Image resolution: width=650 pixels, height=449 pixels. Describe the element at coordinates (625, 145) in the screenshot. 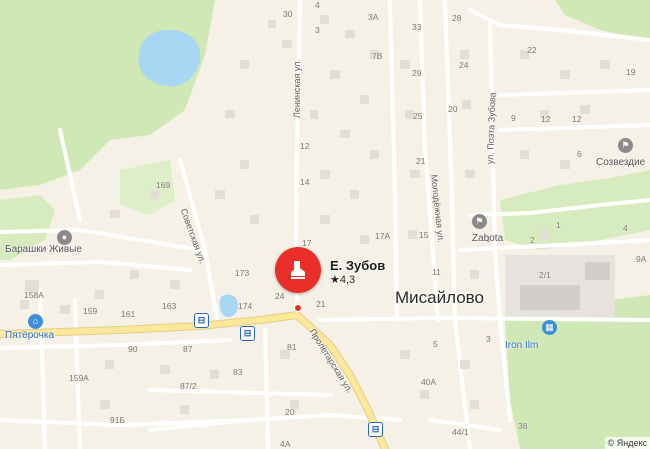

I see `flag-icon: ⚑` at that location.